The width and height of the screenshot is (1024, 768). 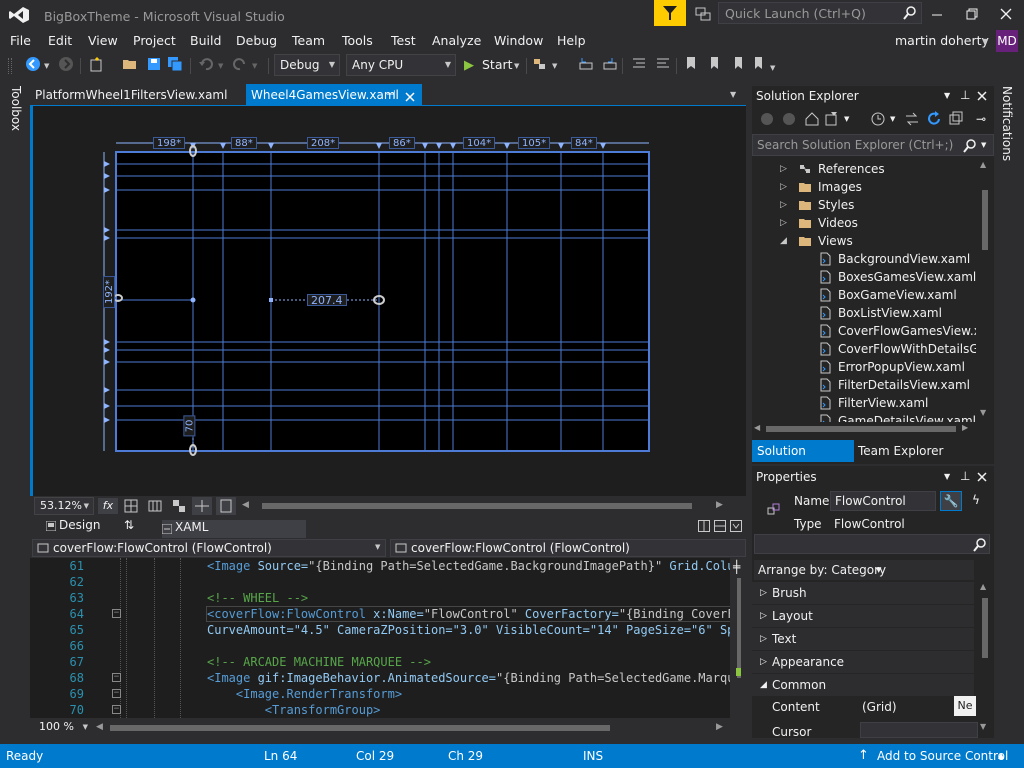 What do you see at coordinates (1007, 123) in the screenshot?
I see `notifications-tab: Notifications` at bounding box center [1007, 123].